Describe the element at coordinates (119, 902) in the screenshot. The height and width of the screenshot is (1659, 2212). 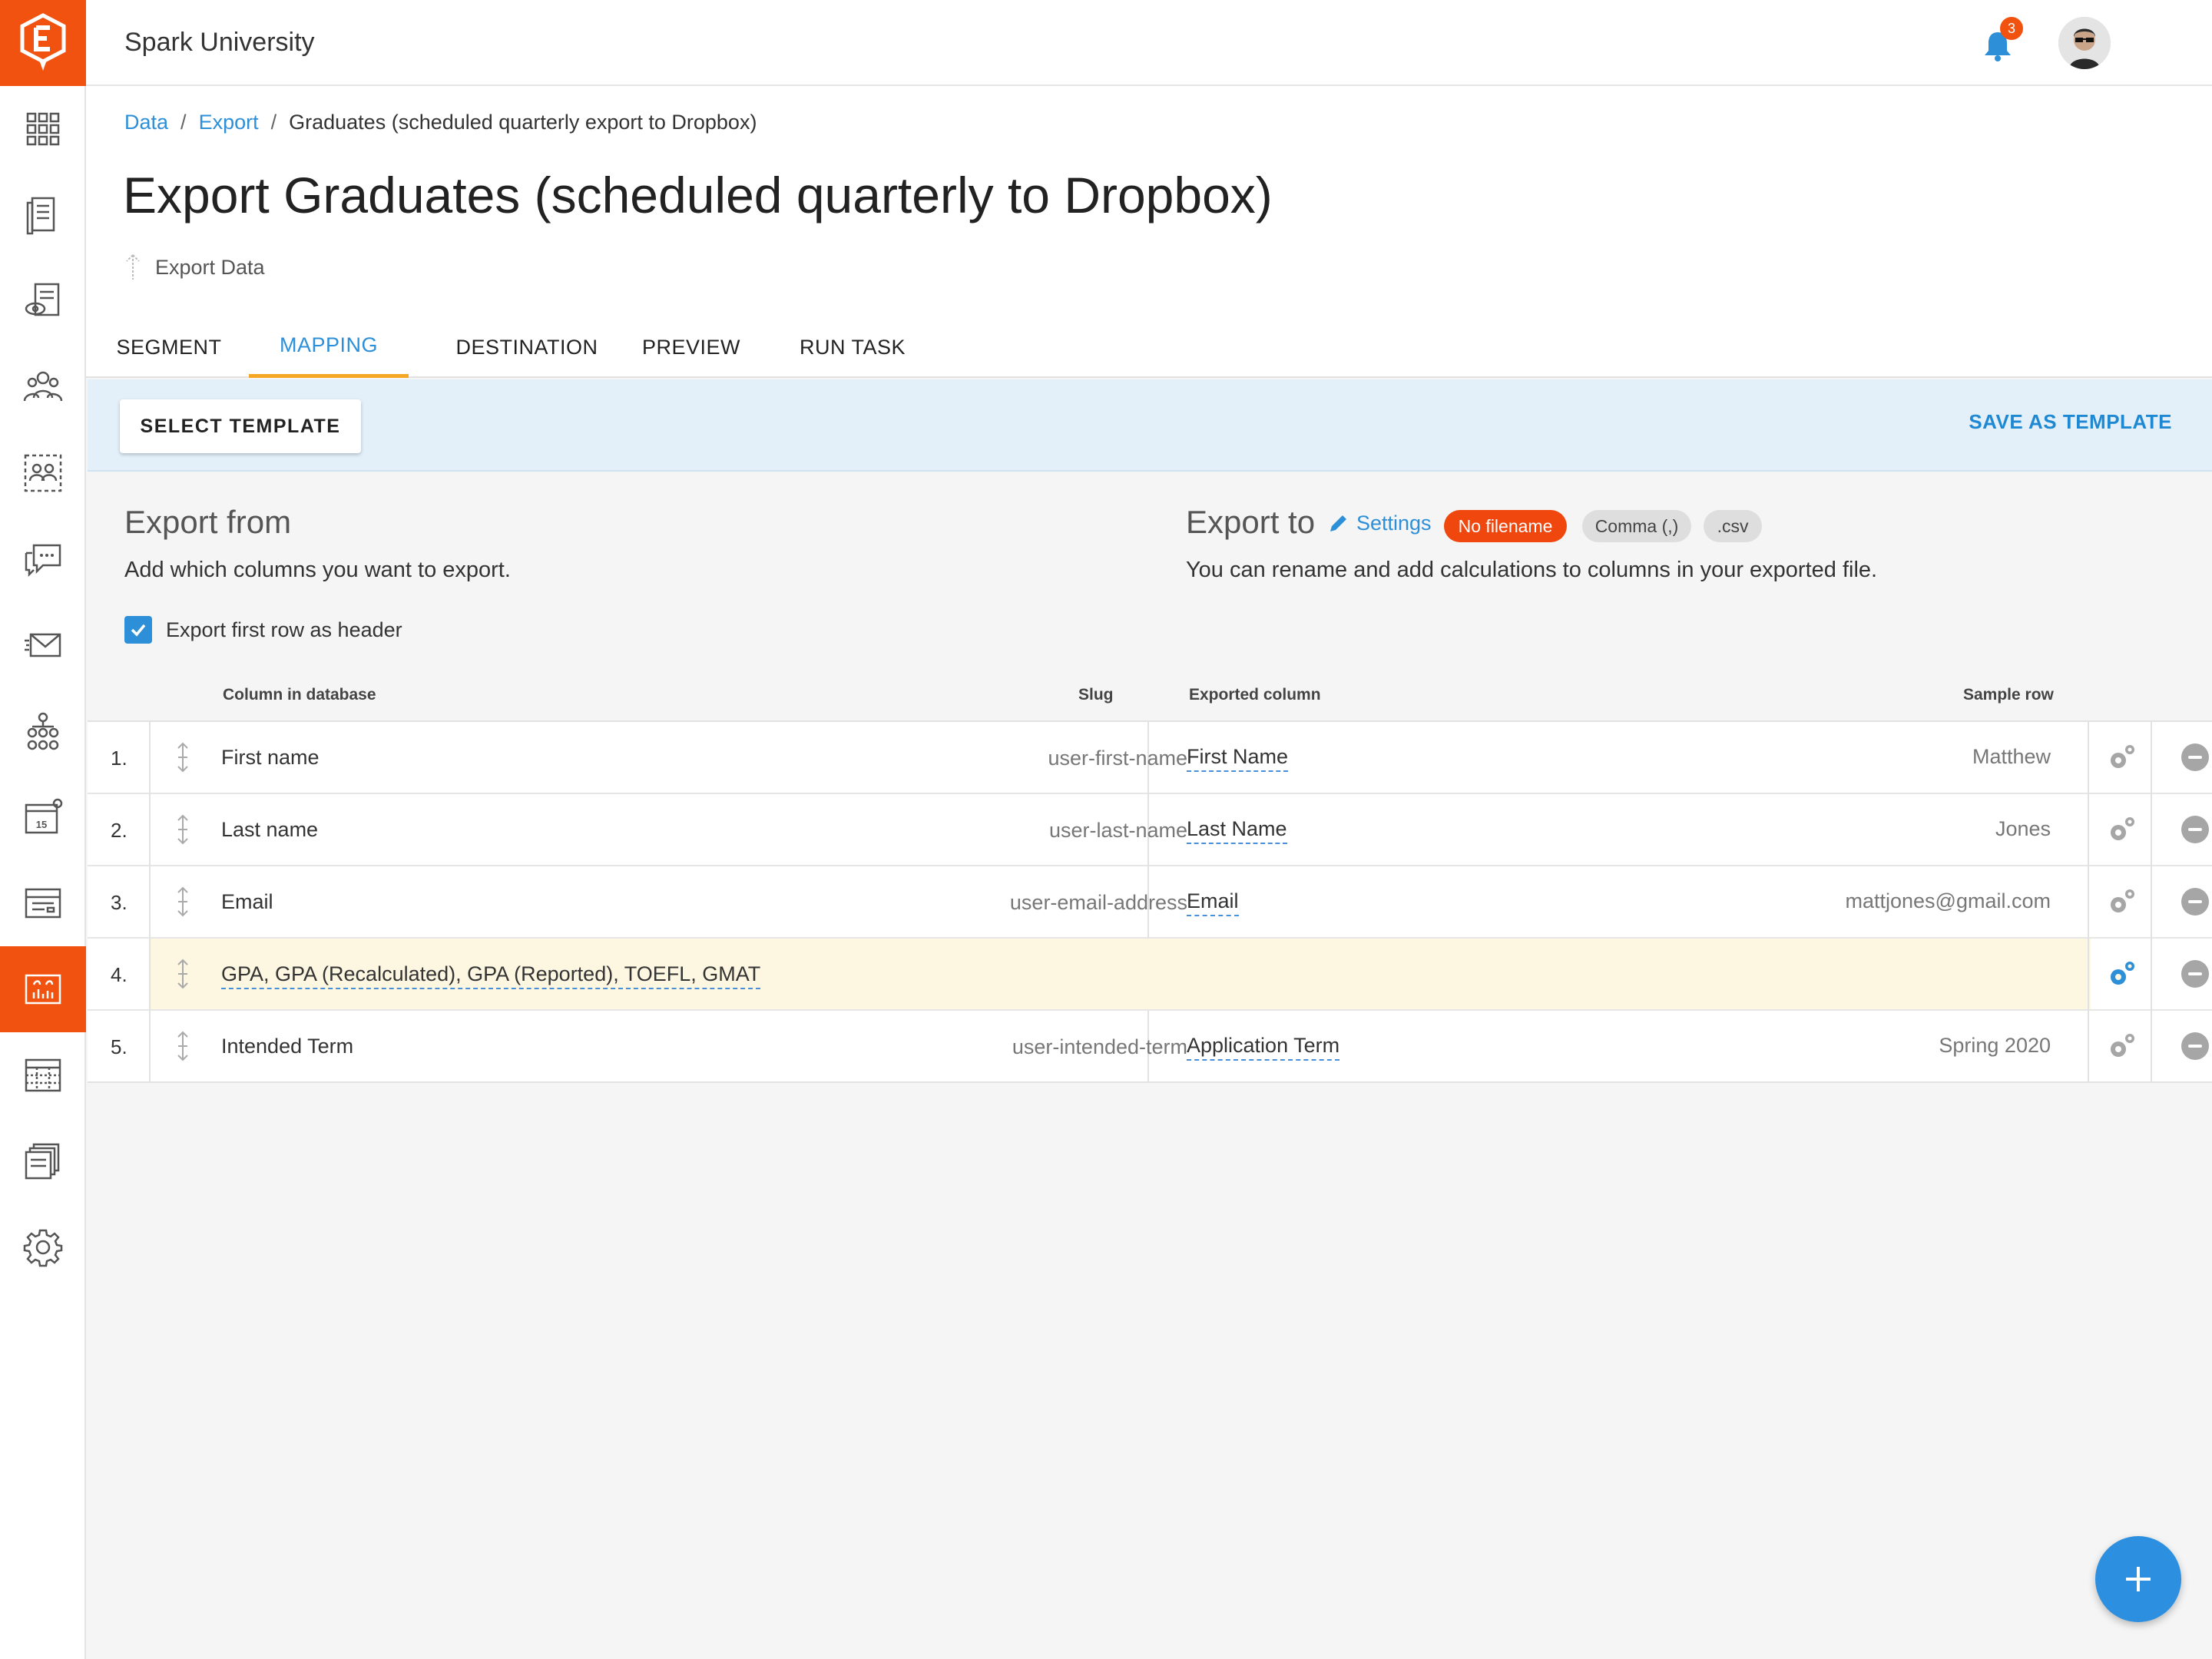
I see `row-index: 3.` at that location.